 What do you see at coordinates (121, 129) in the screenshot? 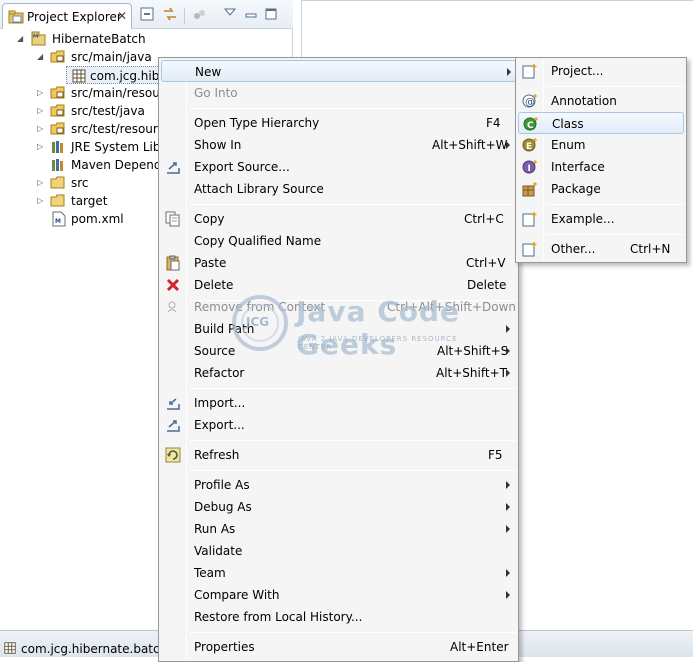
I see `tree-label: src/test/resource` at bounding box center [121, 129].